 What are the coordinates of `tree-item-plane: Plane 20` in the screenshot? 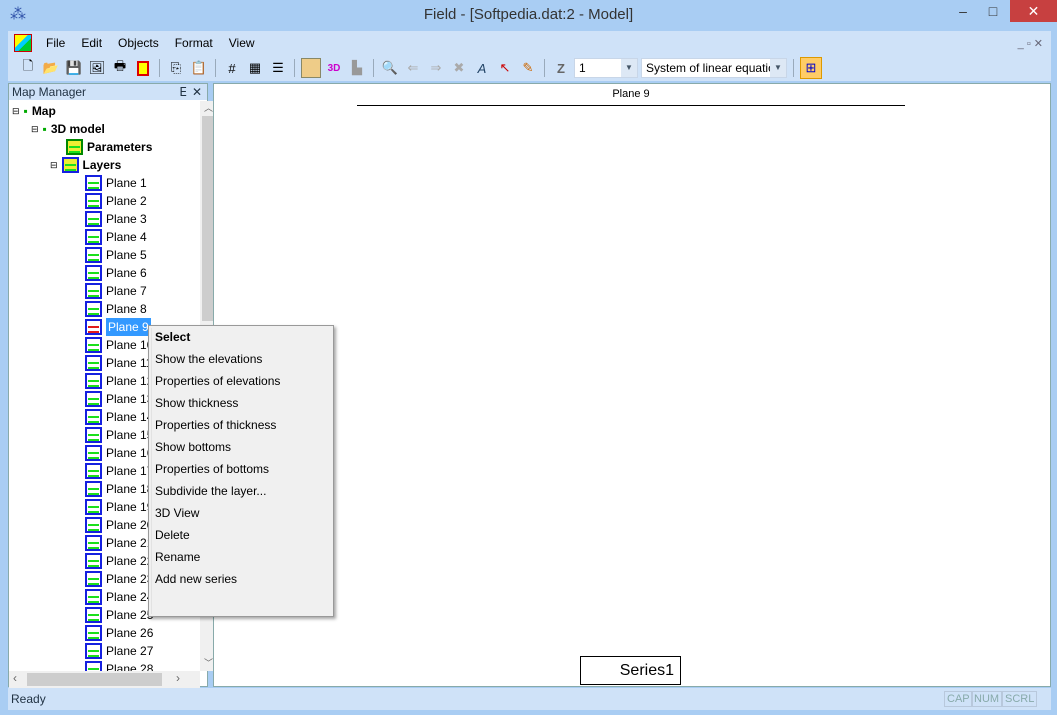 It's located at (119, 525).